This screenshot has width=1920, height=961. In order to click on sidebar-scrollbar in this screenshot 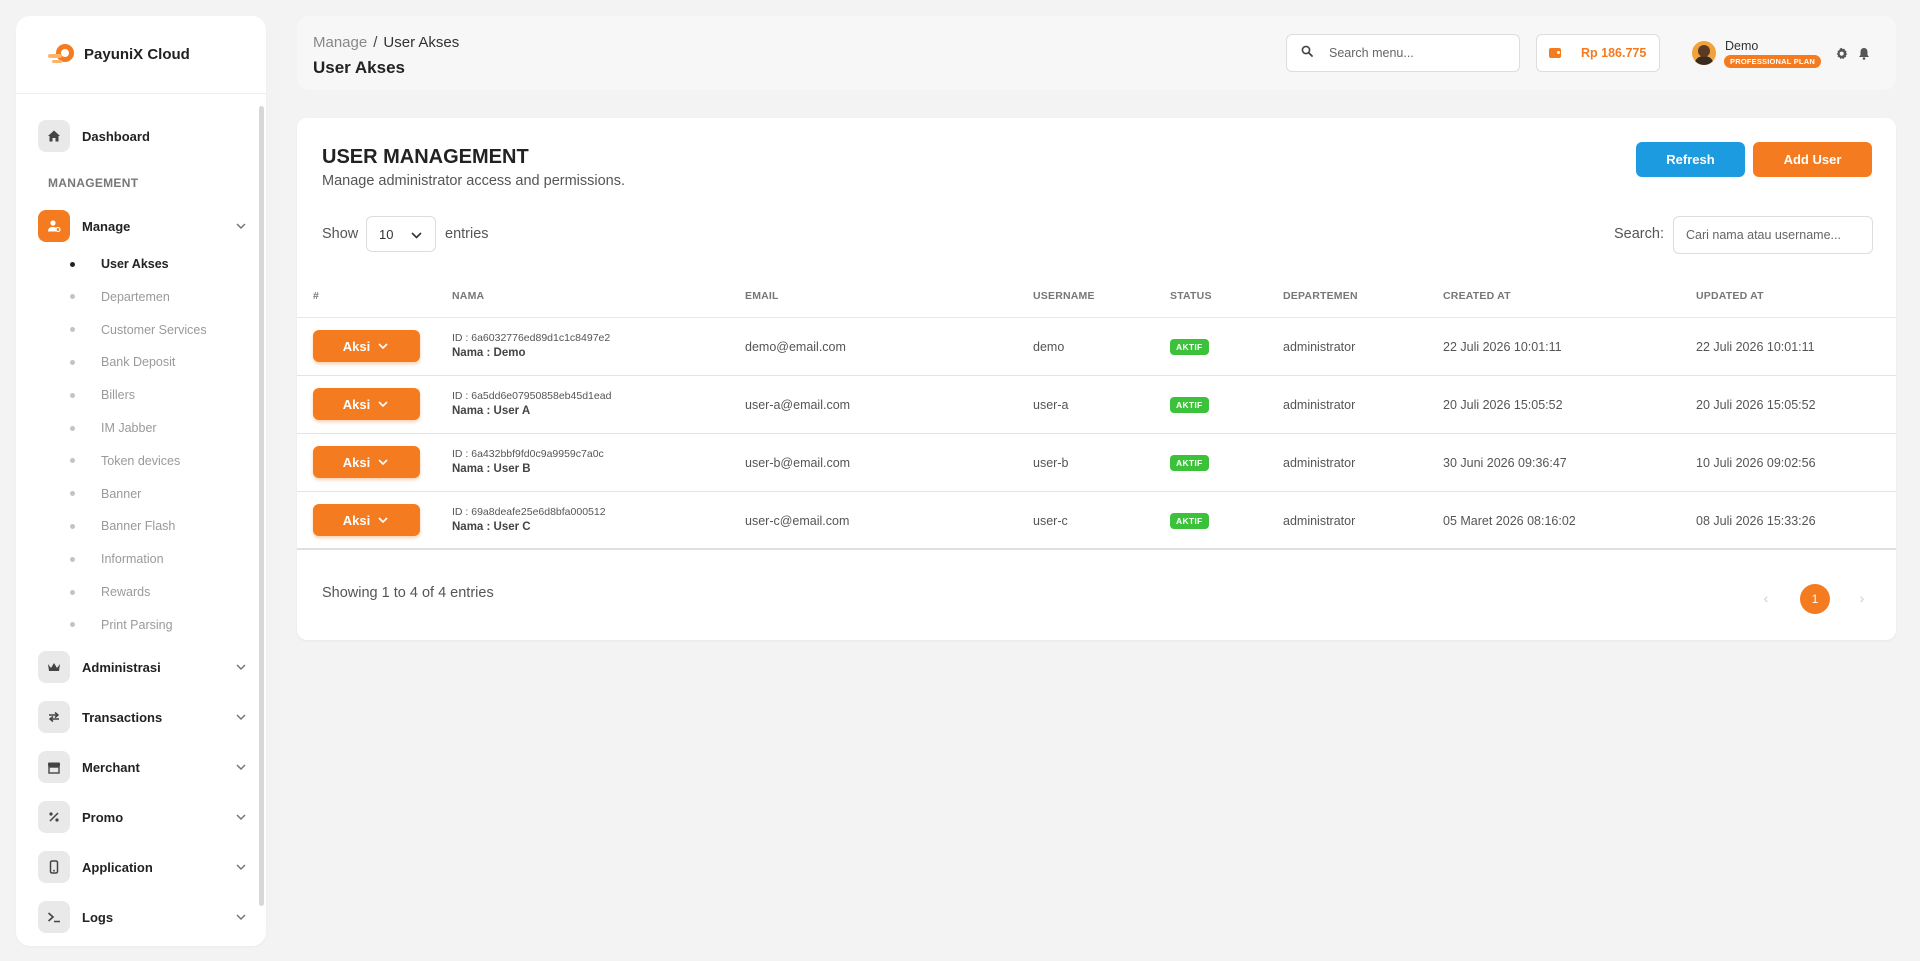, I will do `click(261, 506)`.